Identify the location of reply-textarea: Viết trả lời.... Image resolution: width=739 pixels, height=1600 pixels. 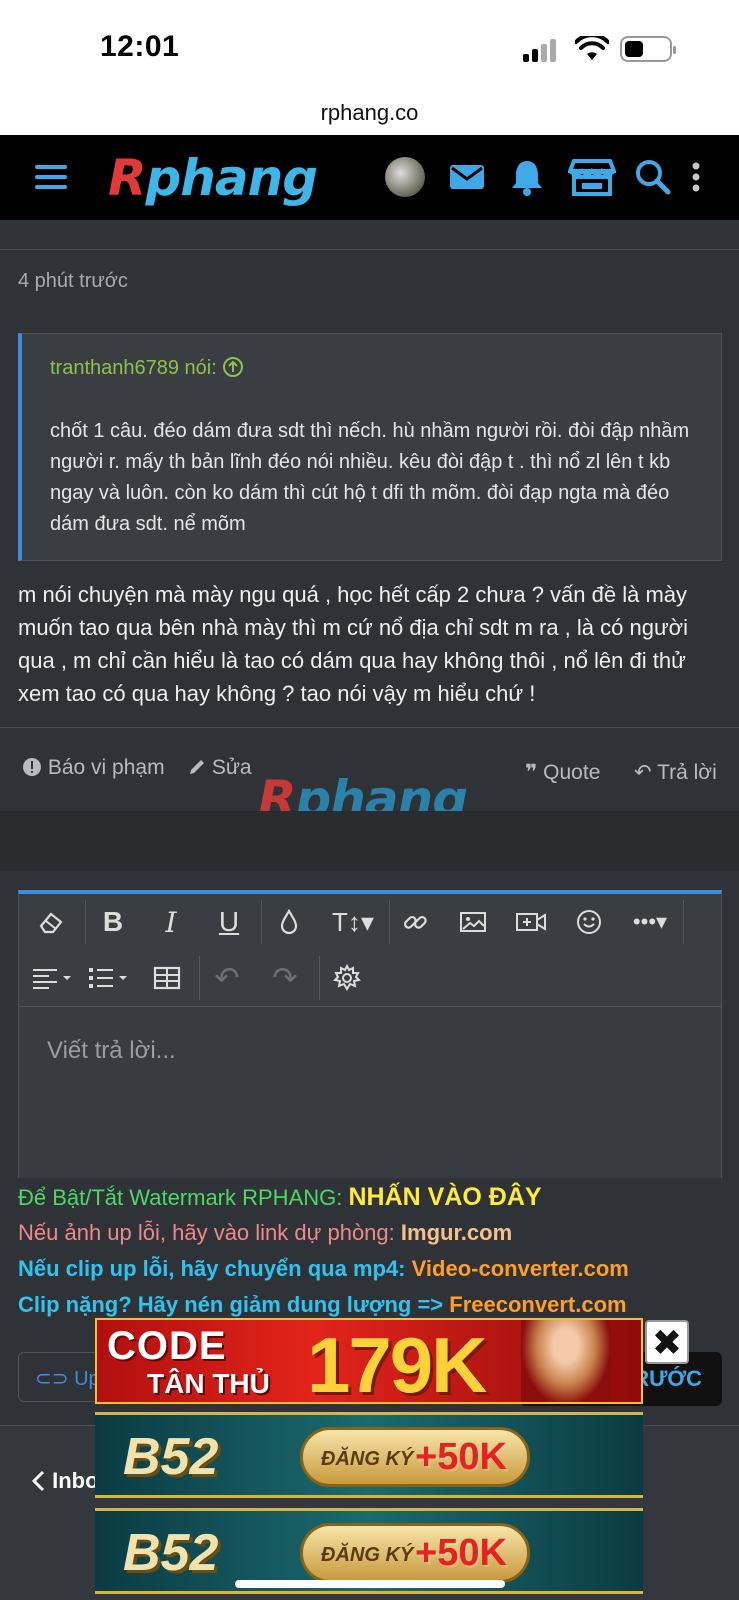
(370, 1092).